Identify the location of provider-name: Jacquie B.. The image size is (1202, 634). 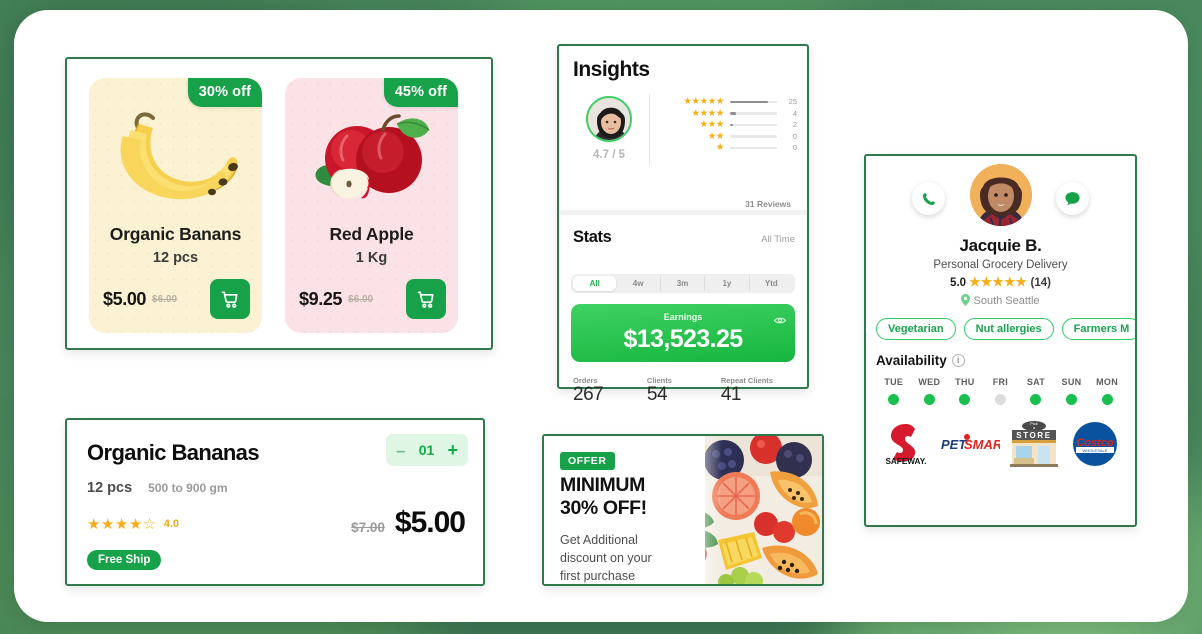
(1000, 245).